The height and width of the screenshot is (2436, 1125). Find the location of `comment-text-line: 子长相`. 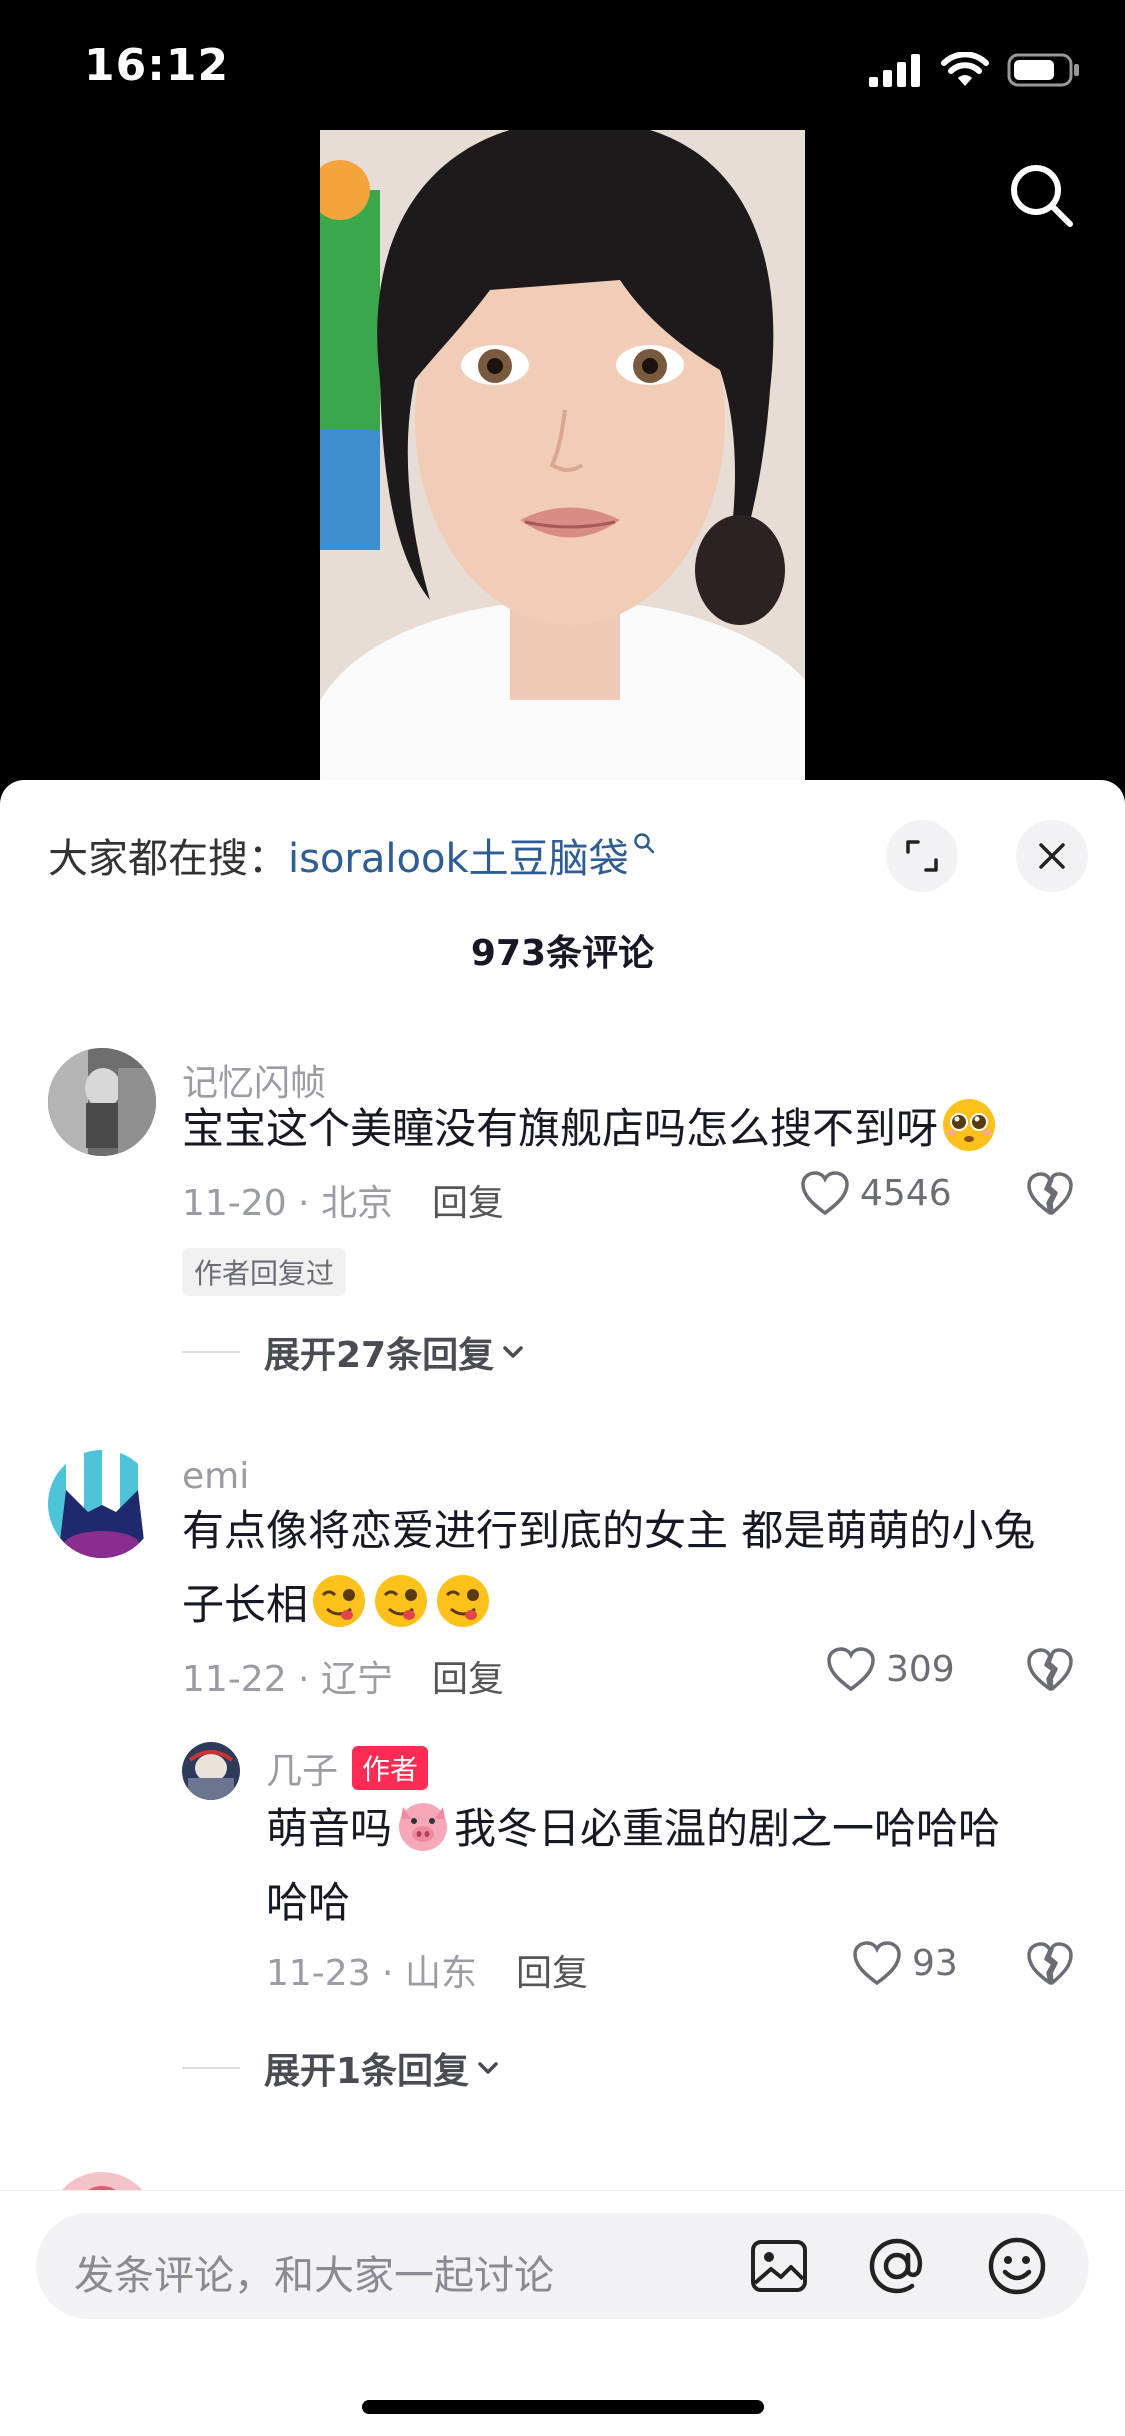

comment-text-line: 子长相 is located at coordinates (245, 1604).